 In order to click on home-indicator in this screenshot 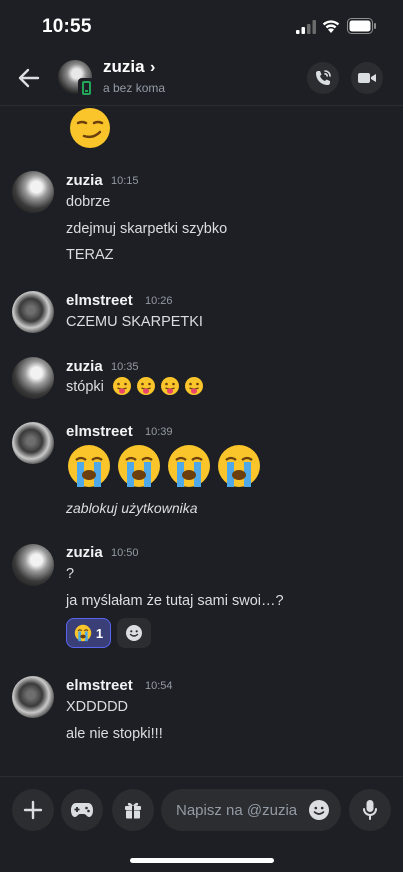, I will do `click(202, 860)`.